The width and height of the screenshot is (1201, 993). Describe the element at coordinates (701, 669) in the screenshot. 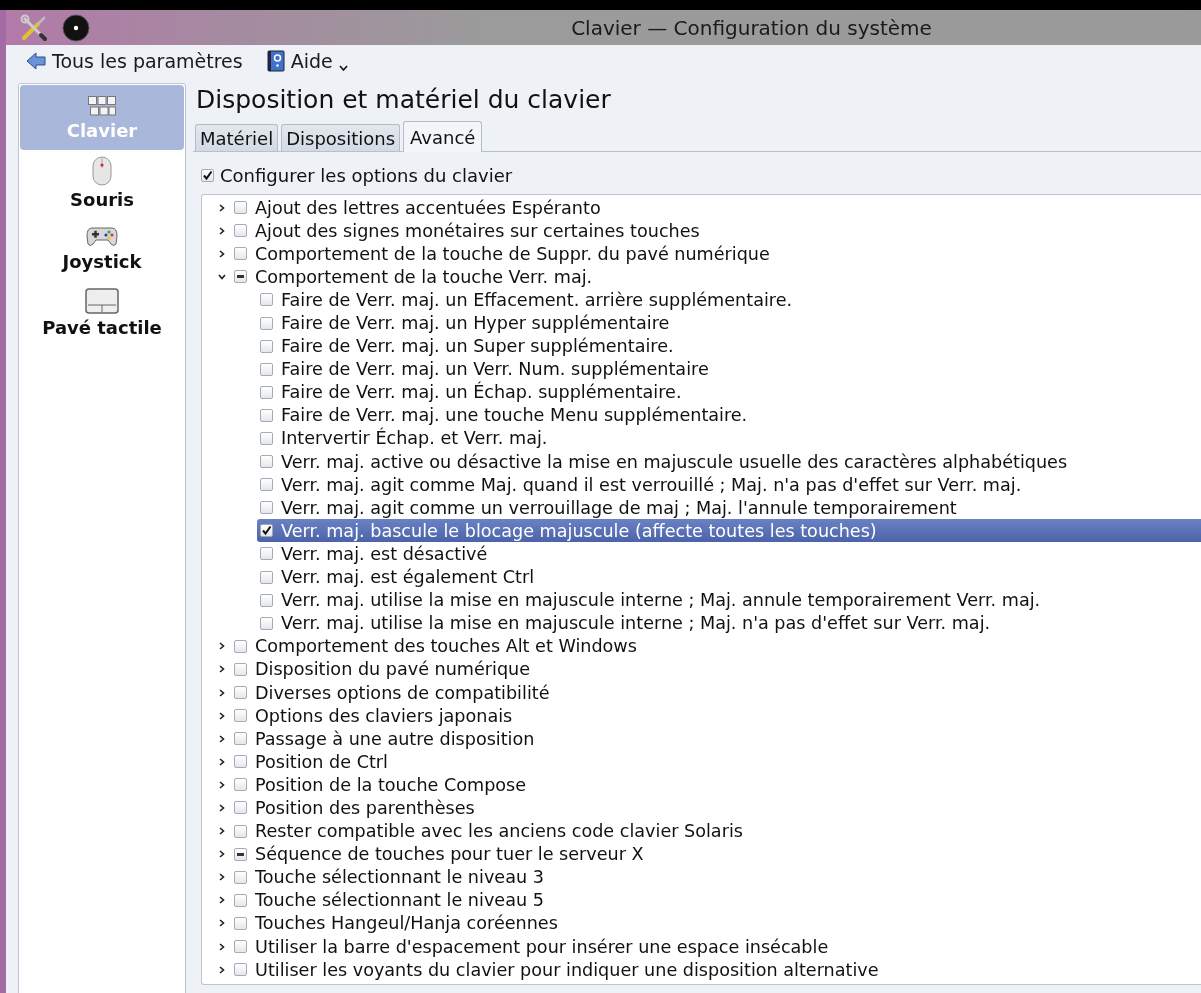

I see `option-row: Disposition du pavé numérique` at that location.